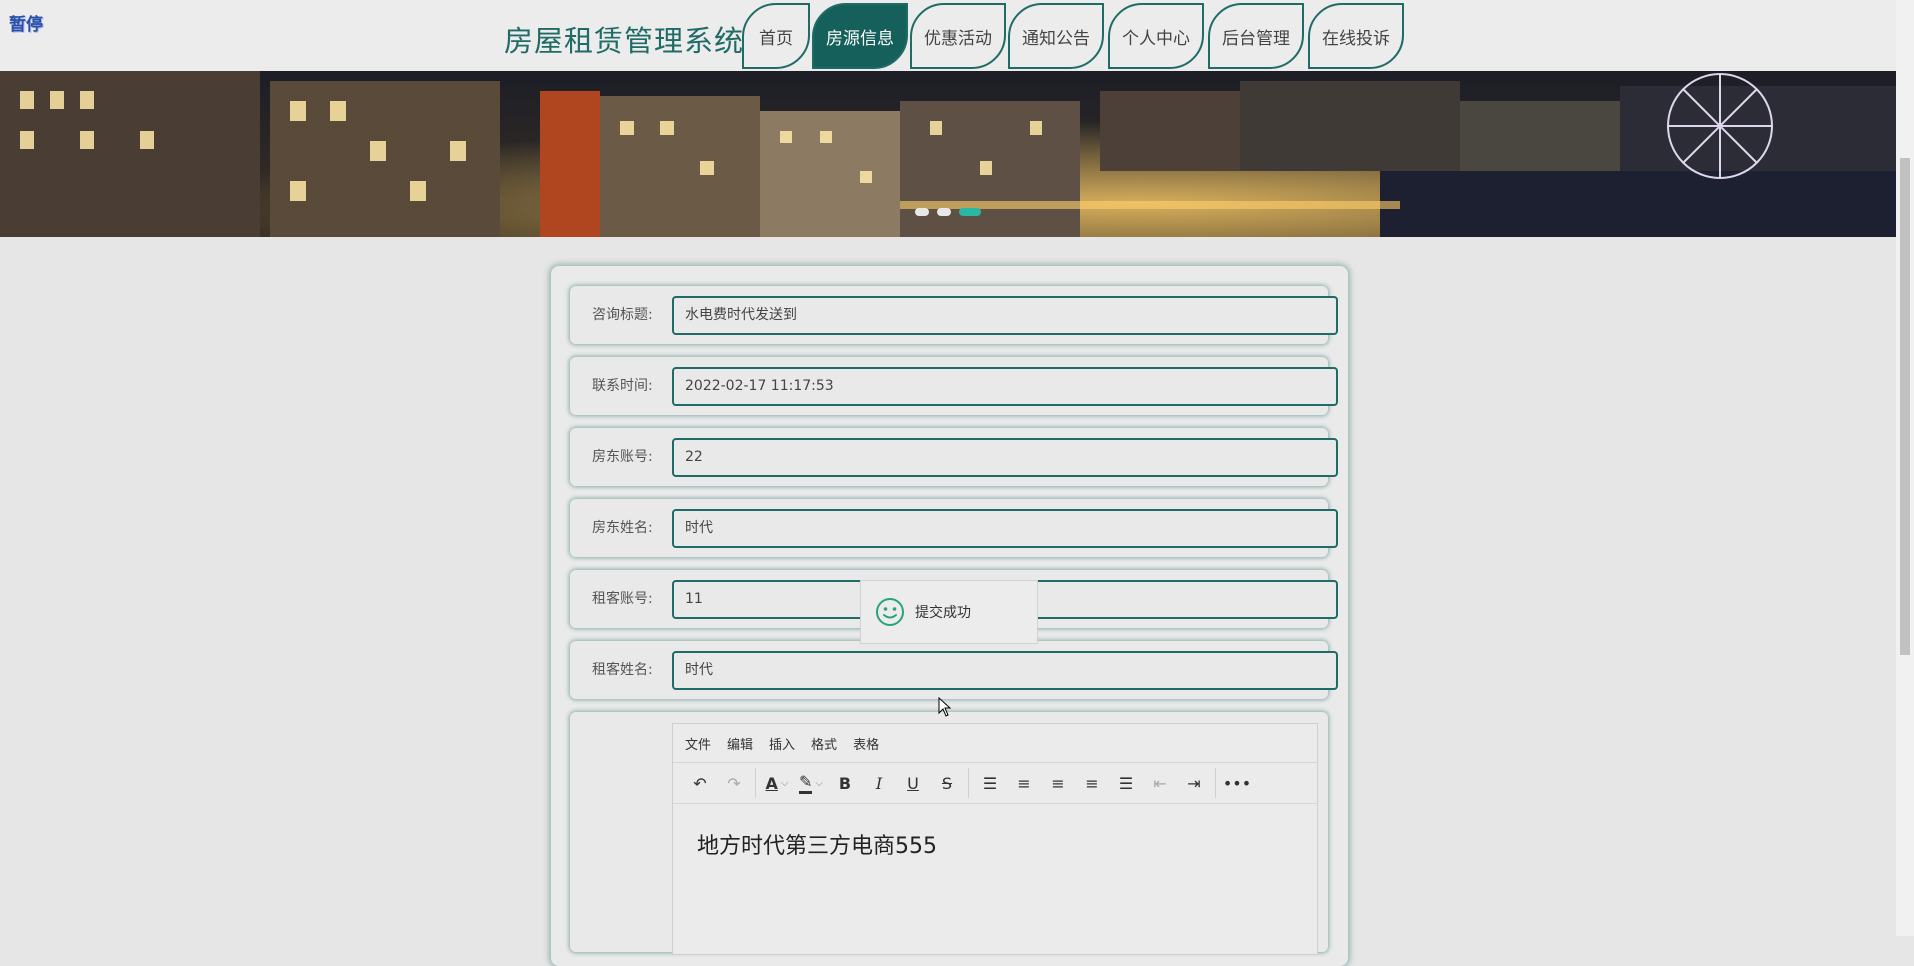 The image size is (1914, 966). What do you see at coordinates (943, 613) in the screenshot?
I see `toast-message: 提交成功` at bounding box center [943, 613].